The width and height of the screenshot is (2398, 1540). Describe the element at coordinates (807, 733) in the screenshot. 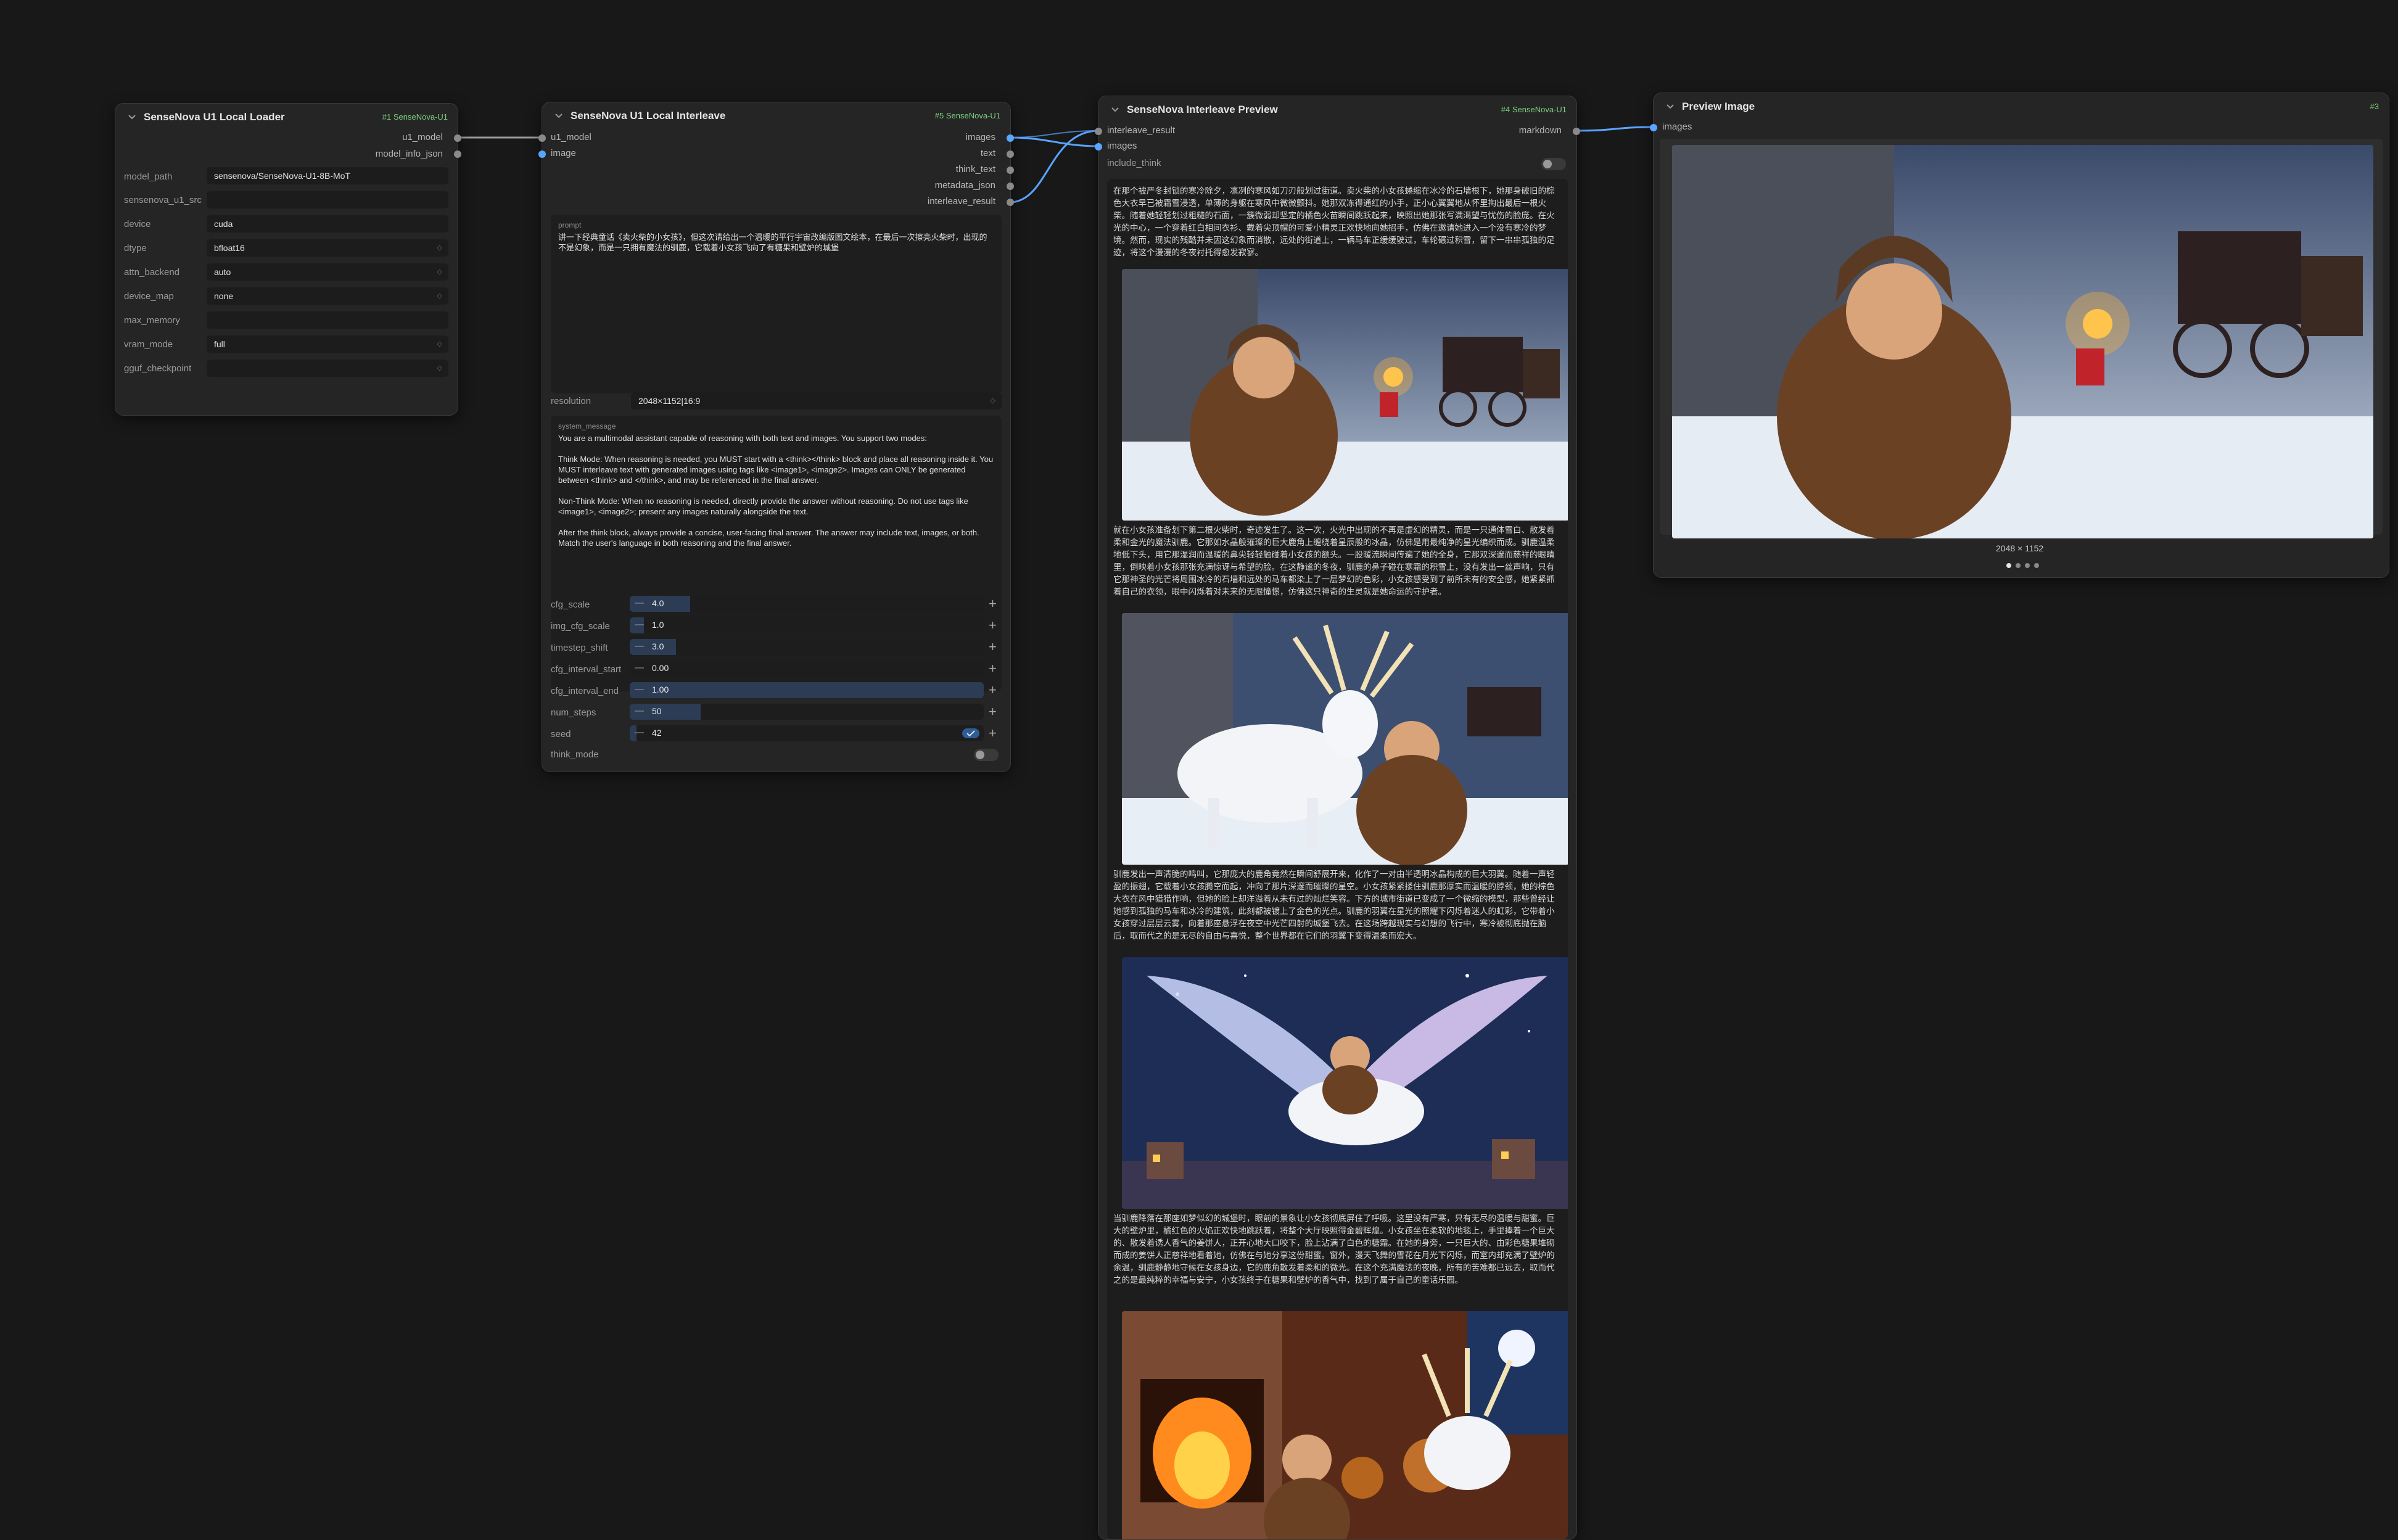

I see `seed-slider: — 42` at that location.